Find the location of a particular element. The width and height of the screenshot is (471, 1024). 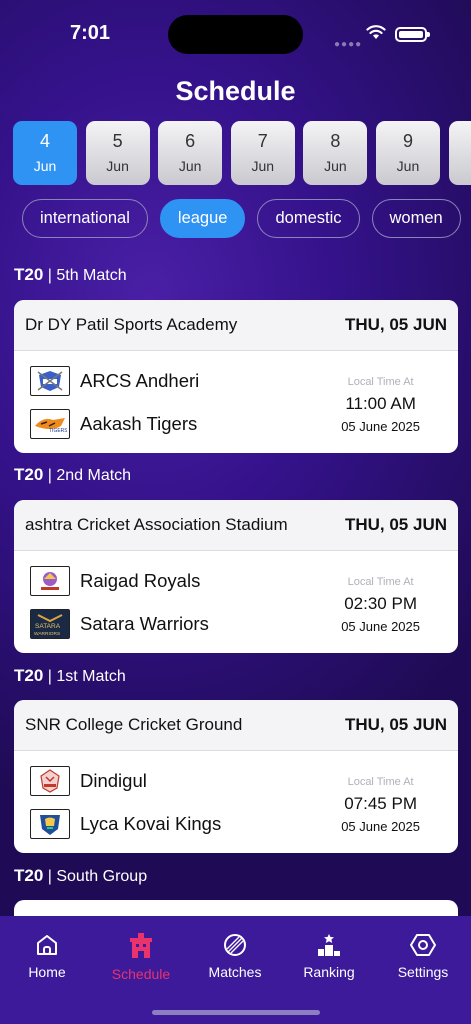

date-item-next is located at coordinates (459, 153).